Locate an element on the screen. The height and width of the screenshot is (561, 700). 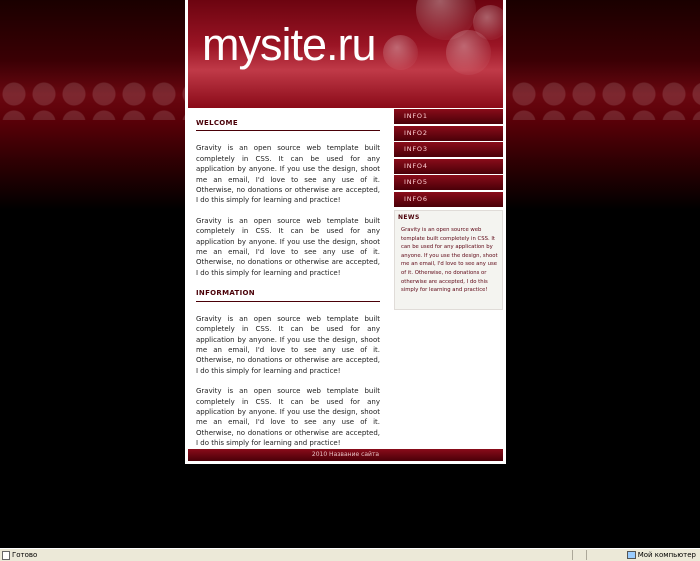
menu-item-info4: INFO4 is located at coordinates (448, 166).